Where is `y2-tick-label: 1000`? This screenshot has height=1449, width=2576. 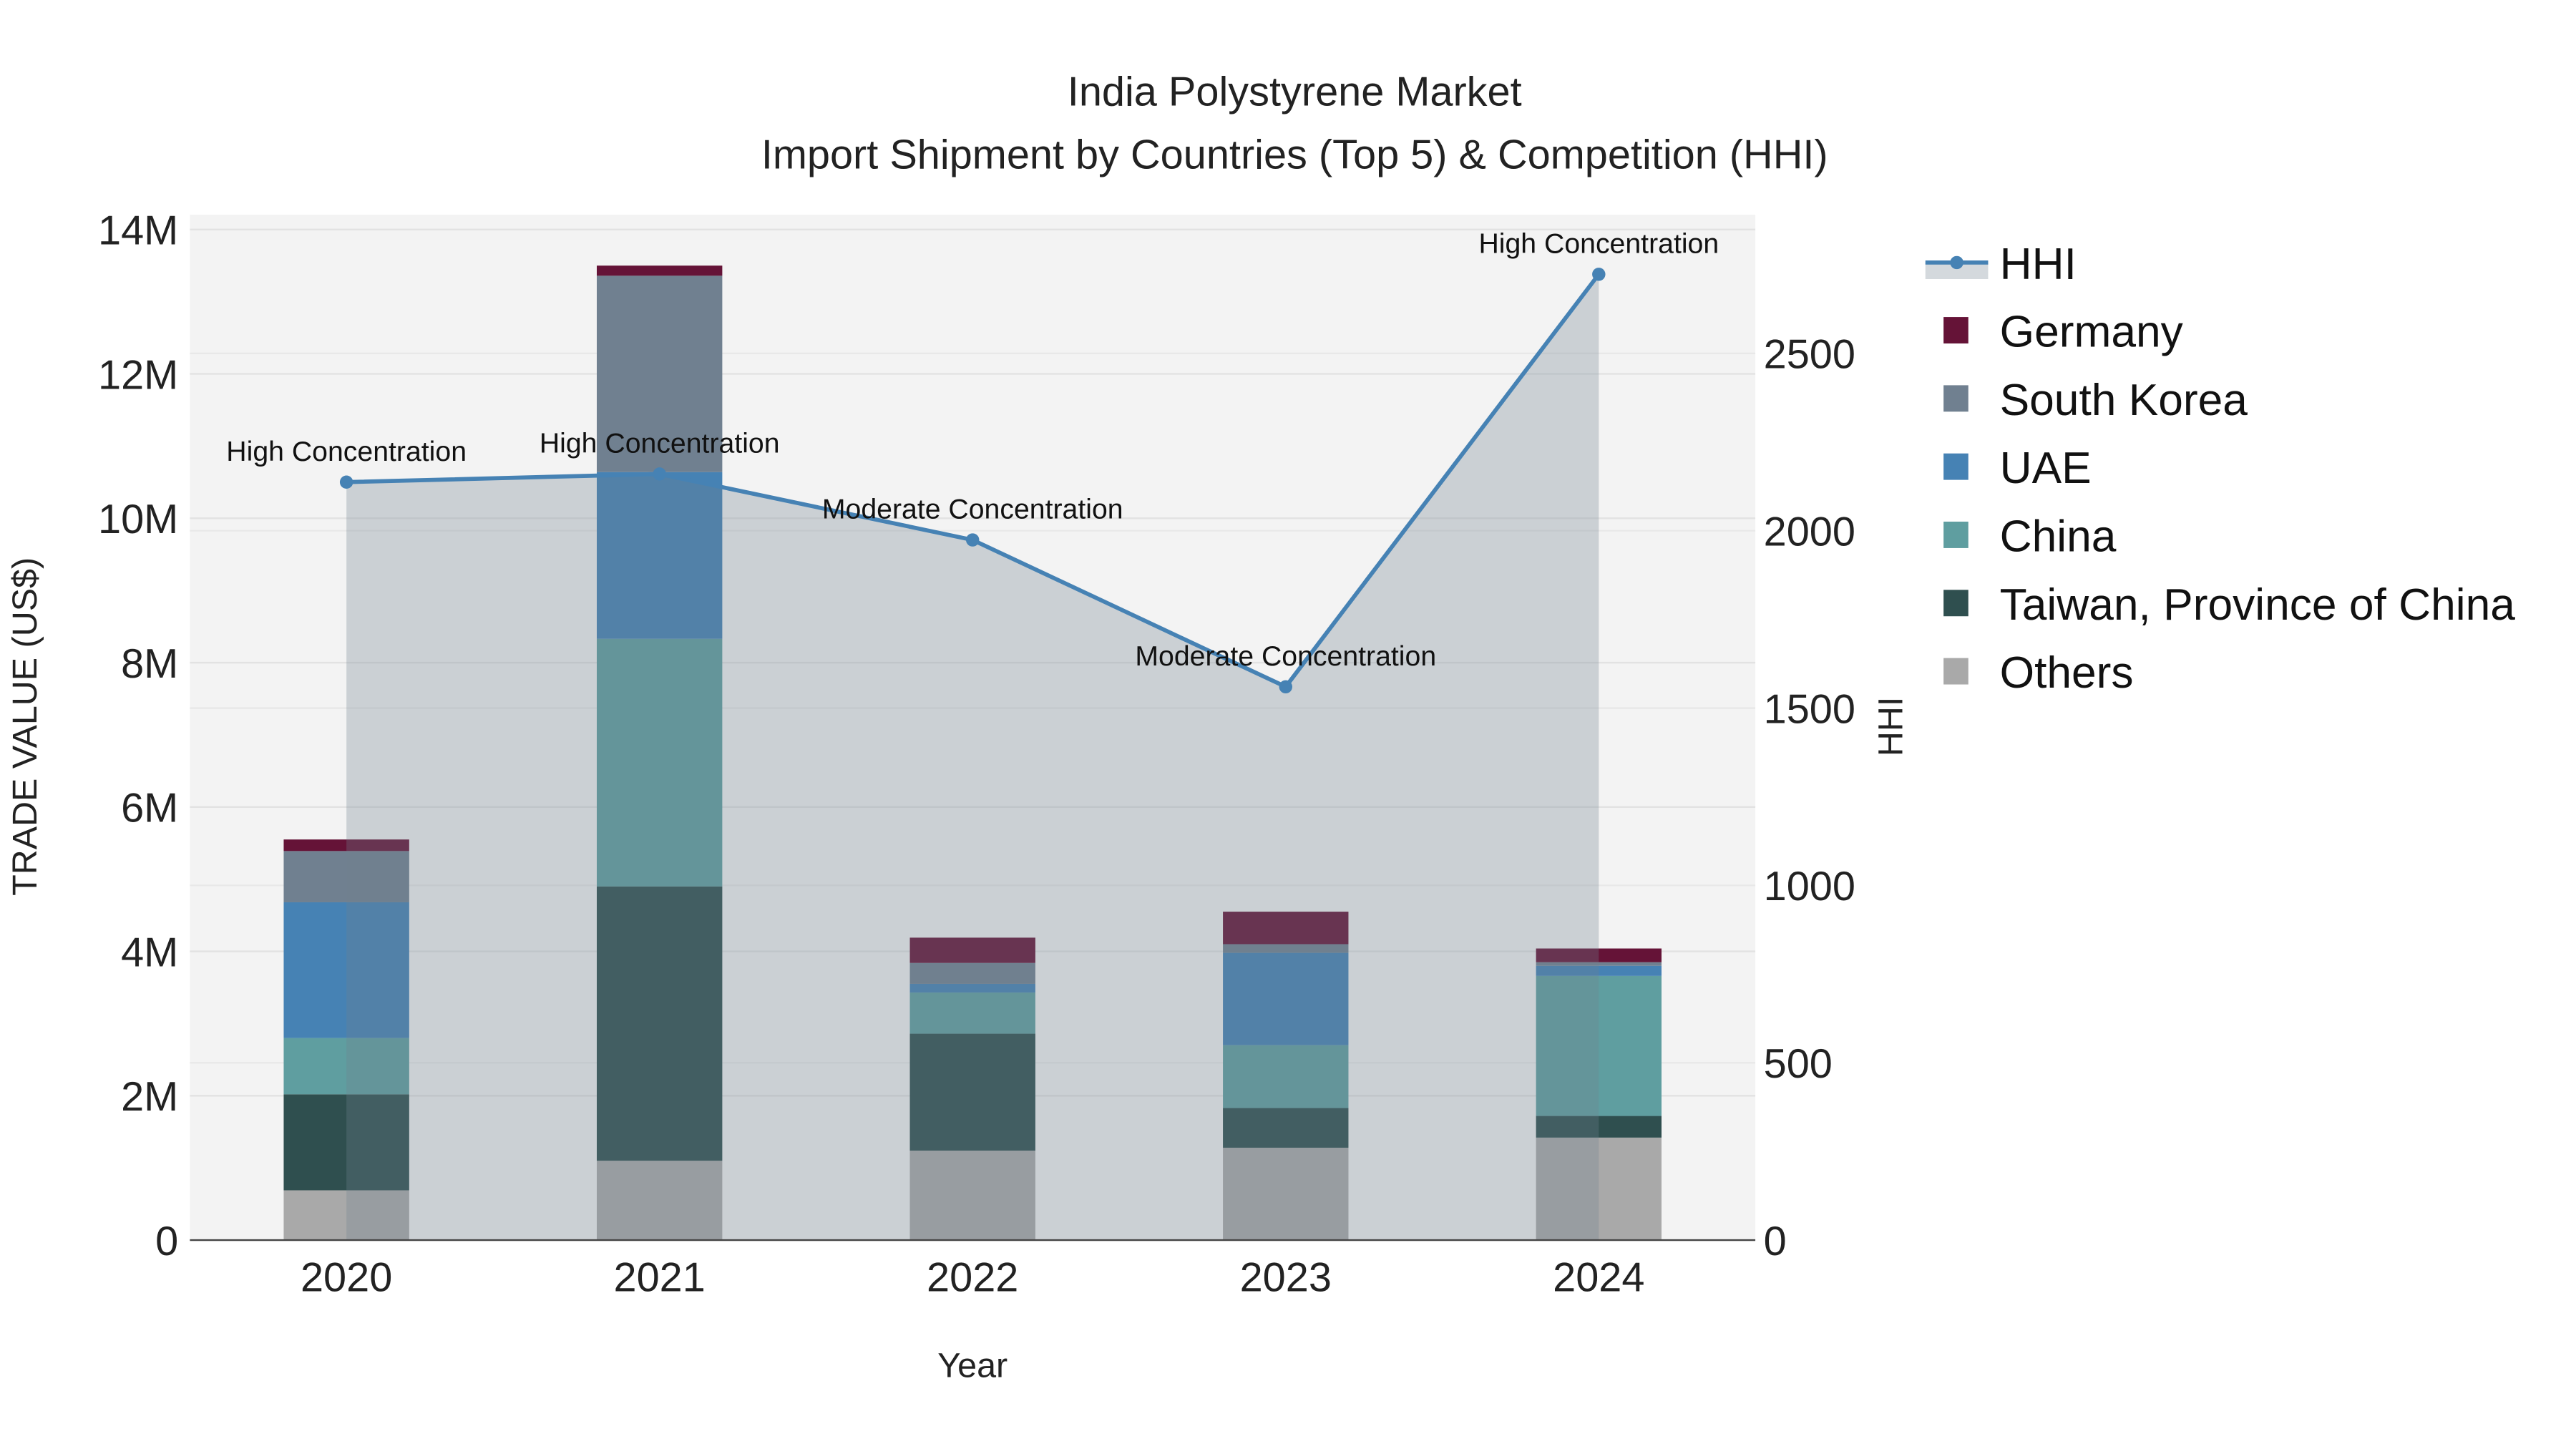 y2-tick-label: 1000 is located at coordinates (1809, 886).